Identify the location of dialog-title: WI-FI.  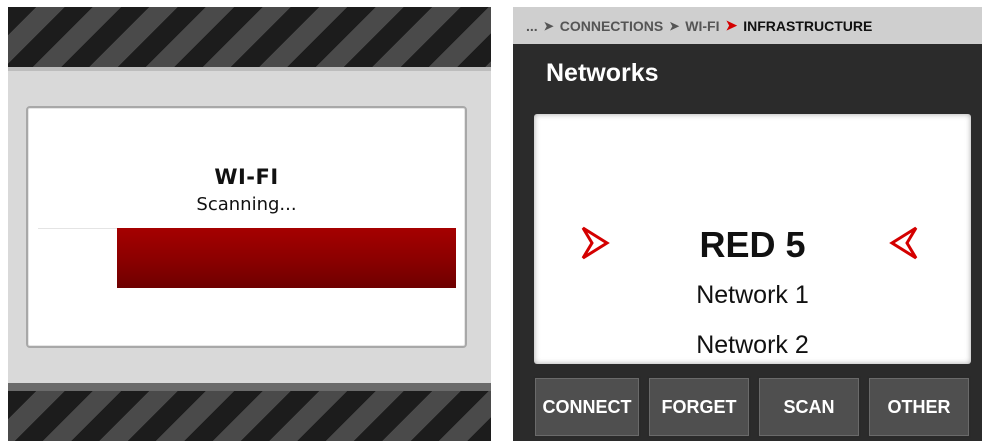
(246, 177).